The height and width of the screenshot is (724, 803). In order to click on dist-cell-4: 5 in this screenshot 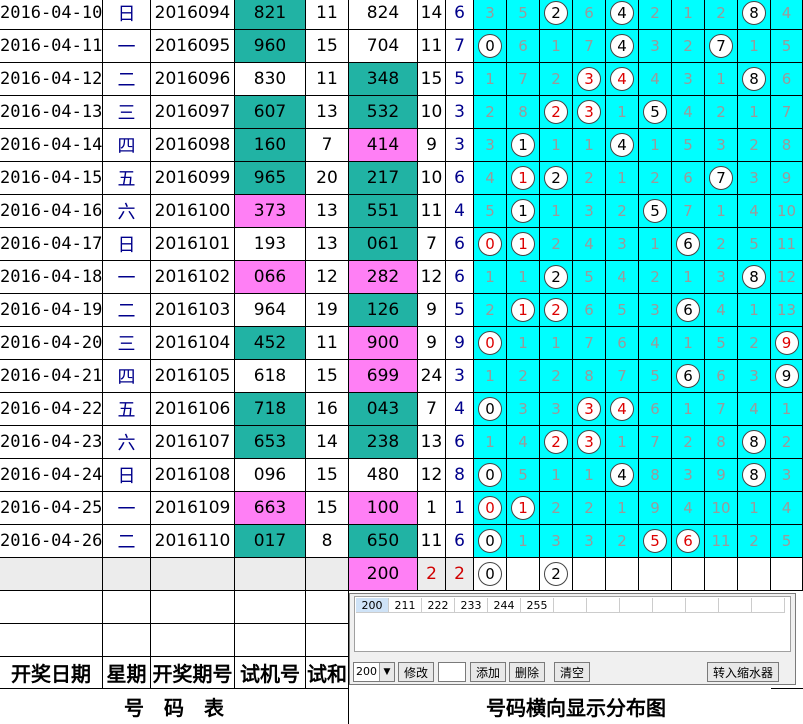, I will do `click(622, 310)`.